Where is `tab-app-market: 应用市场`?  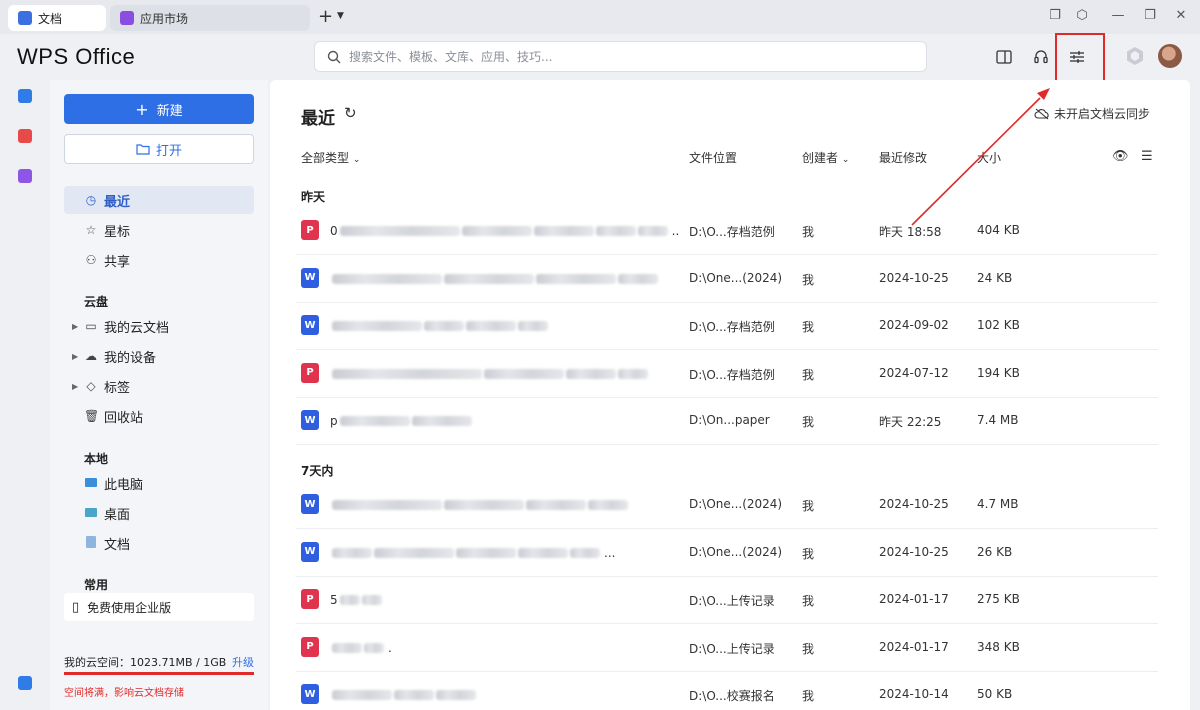
tab-app-market: 应用市场 is located at coordinates (210, 18).